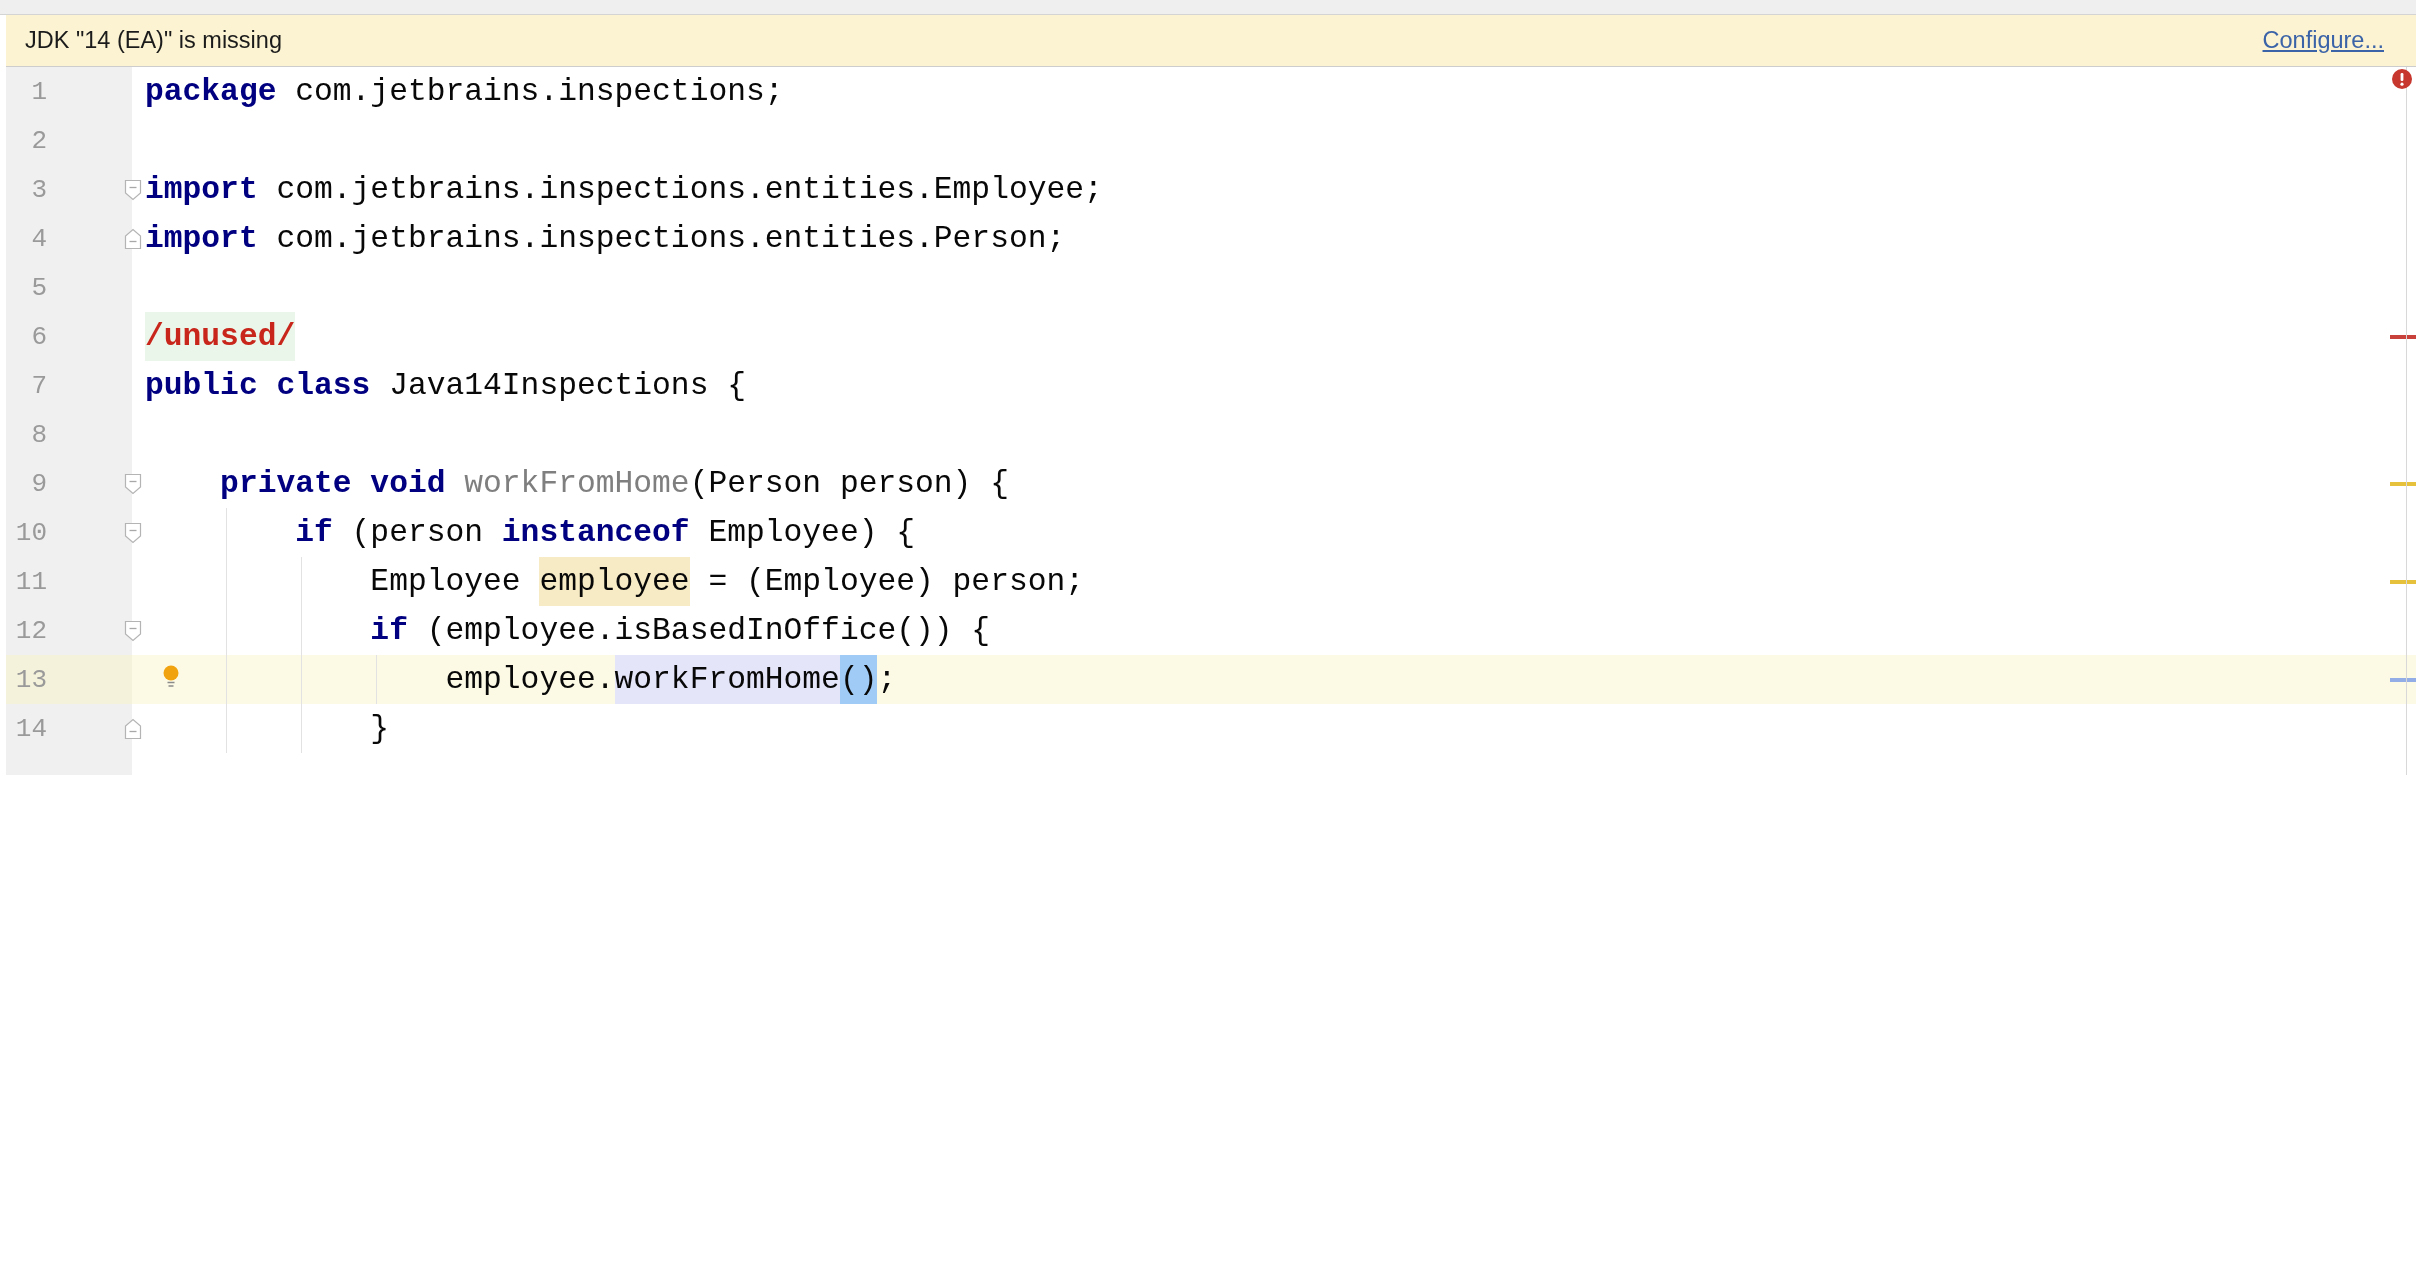 The image size is (2416, 1286). Describe the element at coordinates (39, 238) in the screenshot. I see `line-number: 4` at that location.